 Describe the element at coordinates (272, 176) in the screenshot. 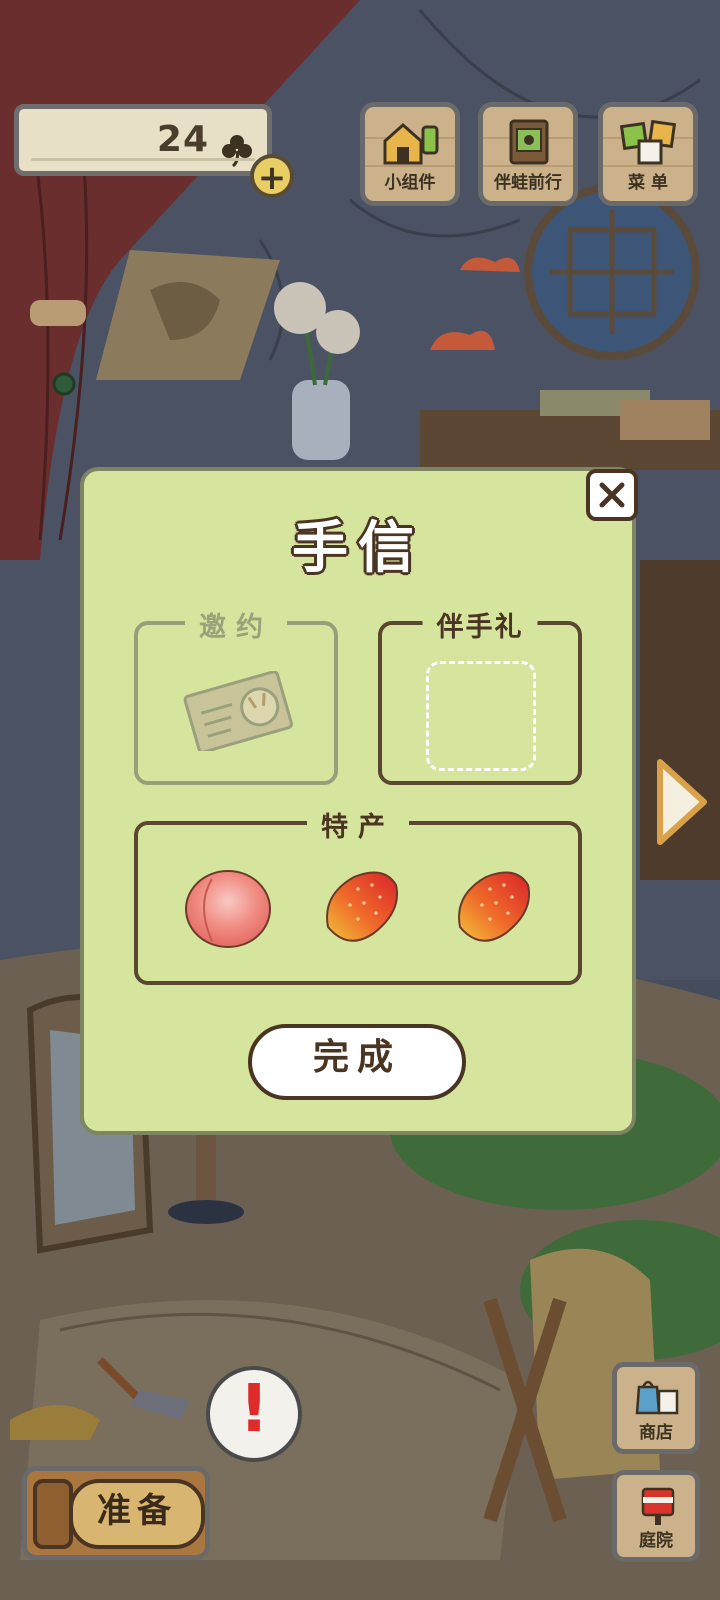

I see `add-clover-button: +` at that location.